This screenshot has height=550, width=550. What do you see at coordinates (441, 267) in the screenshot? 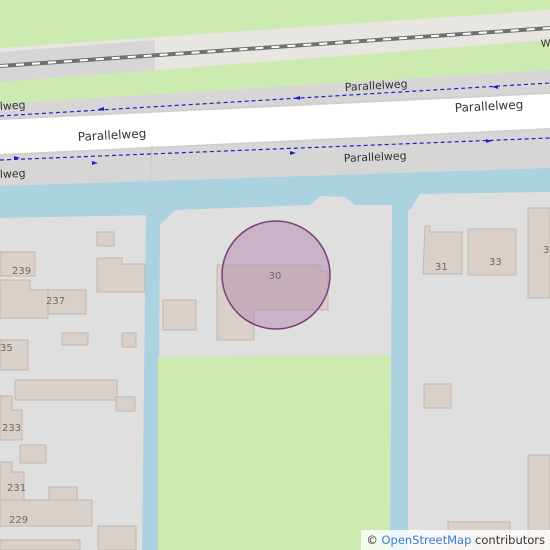
I see `house-number: 31` at bounding box center [441, 267].